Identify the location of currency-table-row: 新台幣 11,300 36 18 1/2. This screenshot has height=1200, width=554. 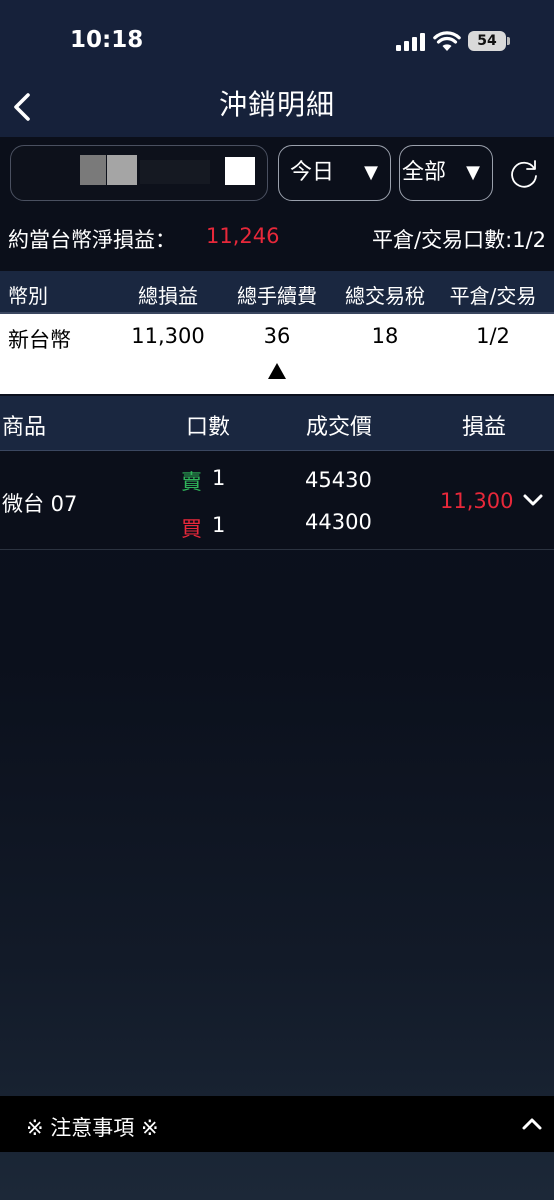
(277, 353).